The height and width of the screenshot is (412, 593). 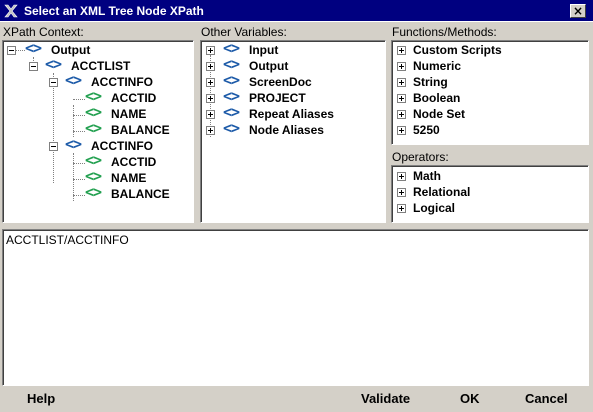 I want to click on operators-tree: Math Relational Logical, so click(x=490, y=194).